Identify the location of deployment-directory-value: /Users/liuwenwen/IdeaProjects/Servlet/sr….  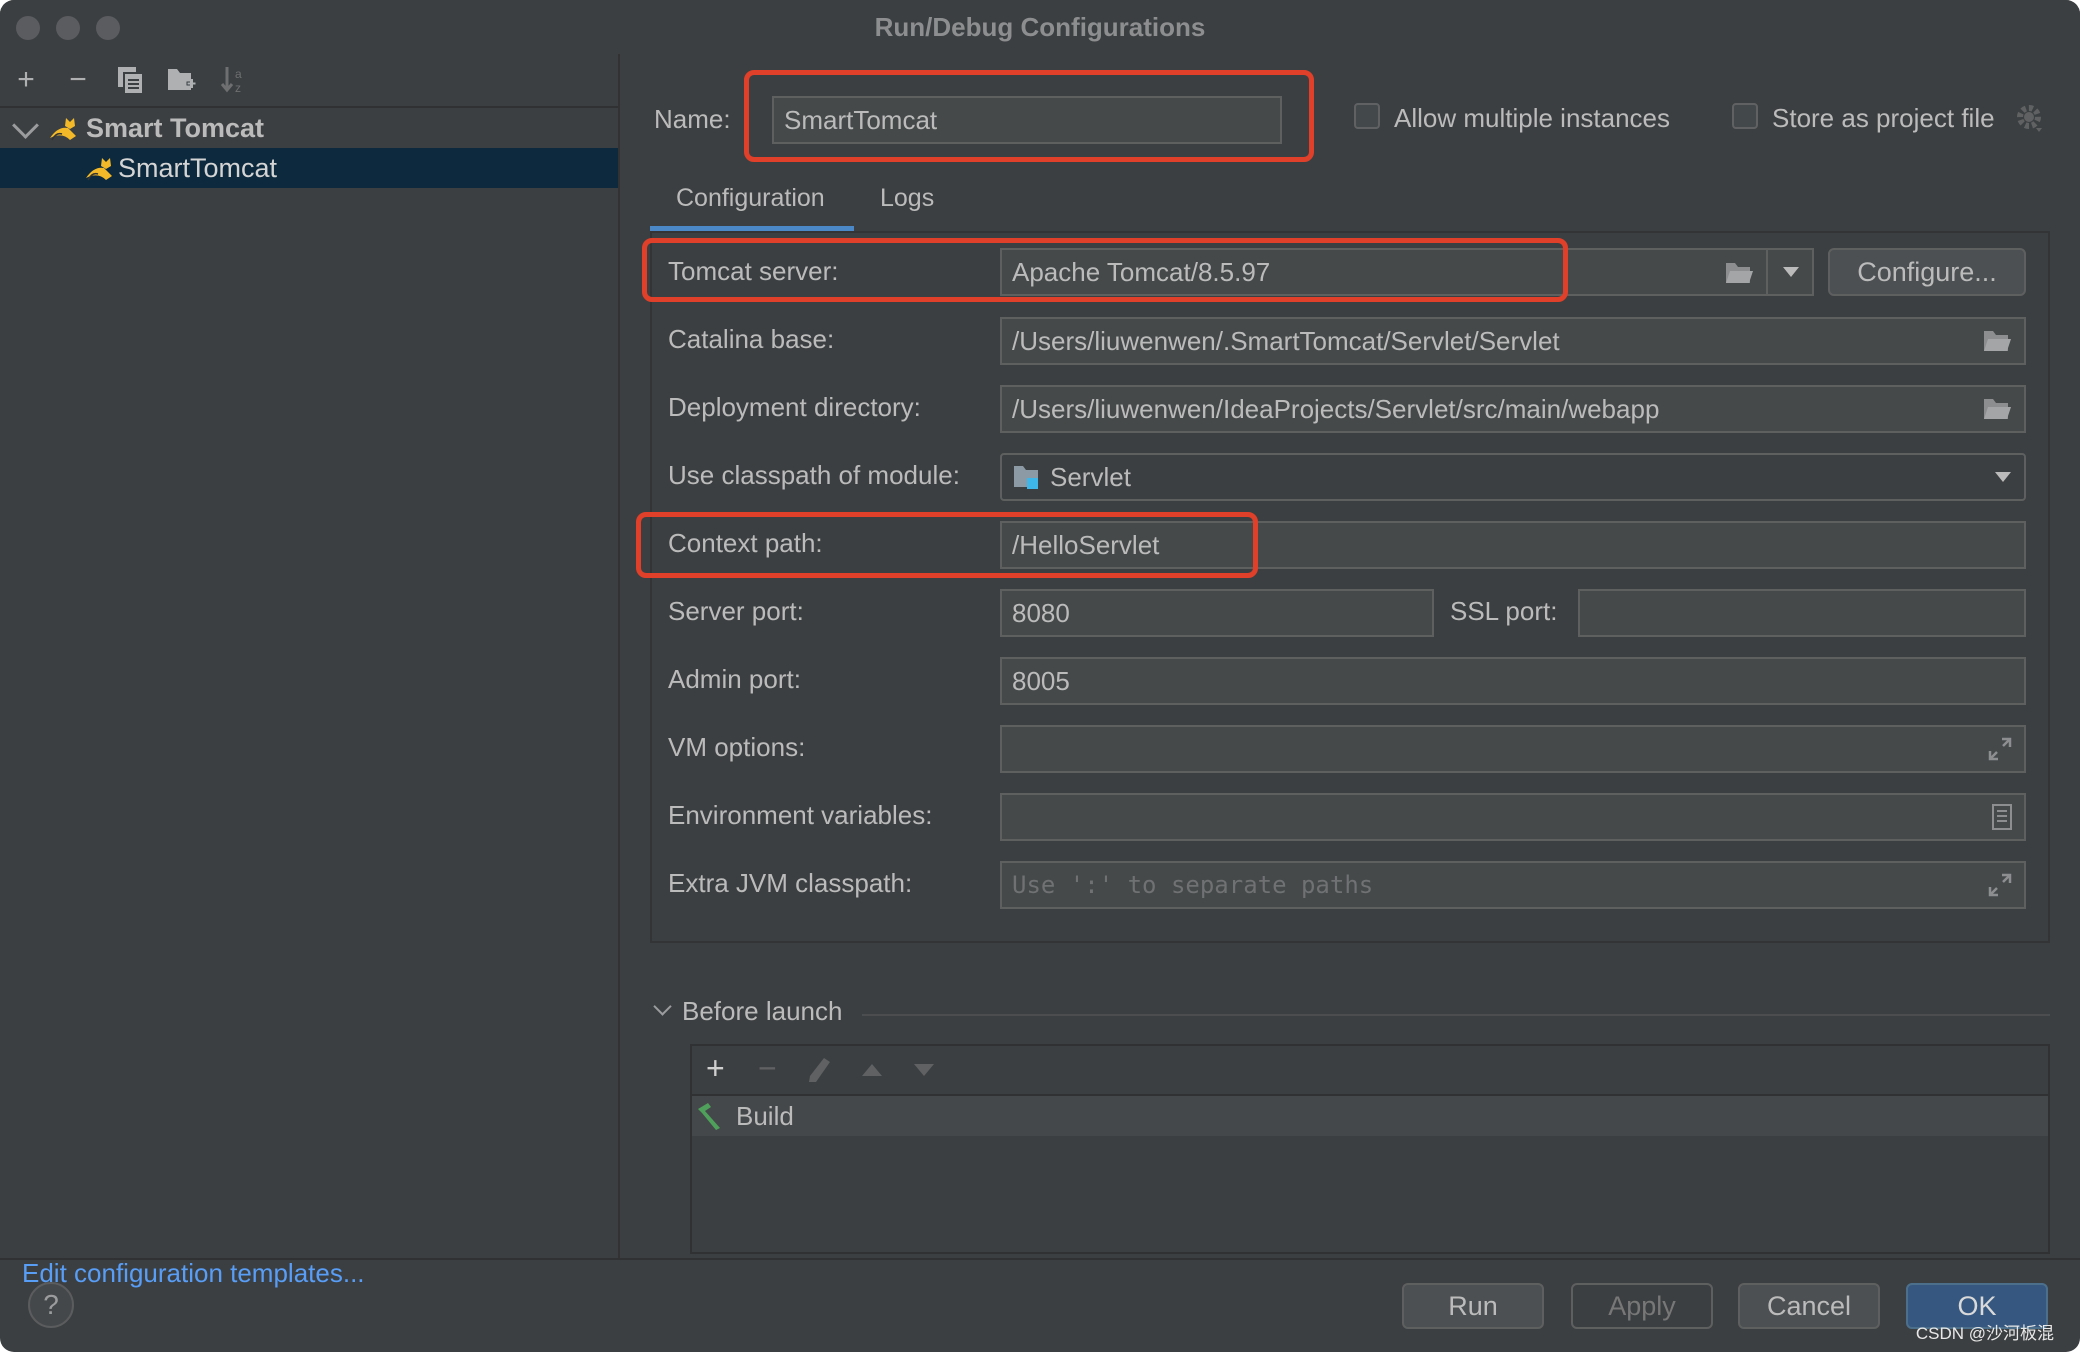
(1336, 408).